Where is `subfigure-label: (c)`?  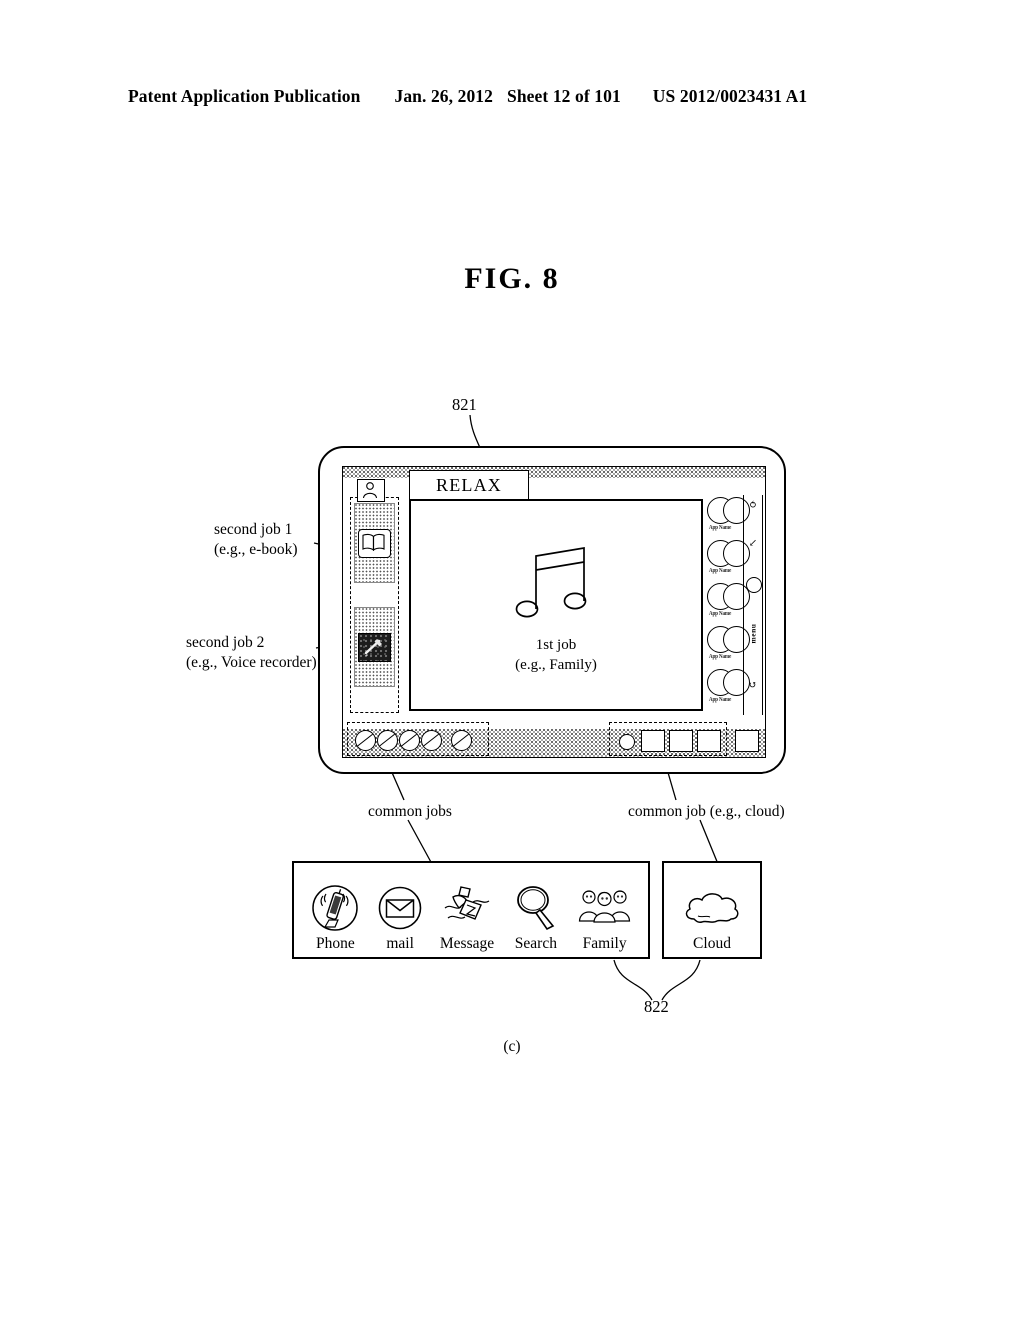
subfigure-label: (c) is located at coordinates (512, 1046).